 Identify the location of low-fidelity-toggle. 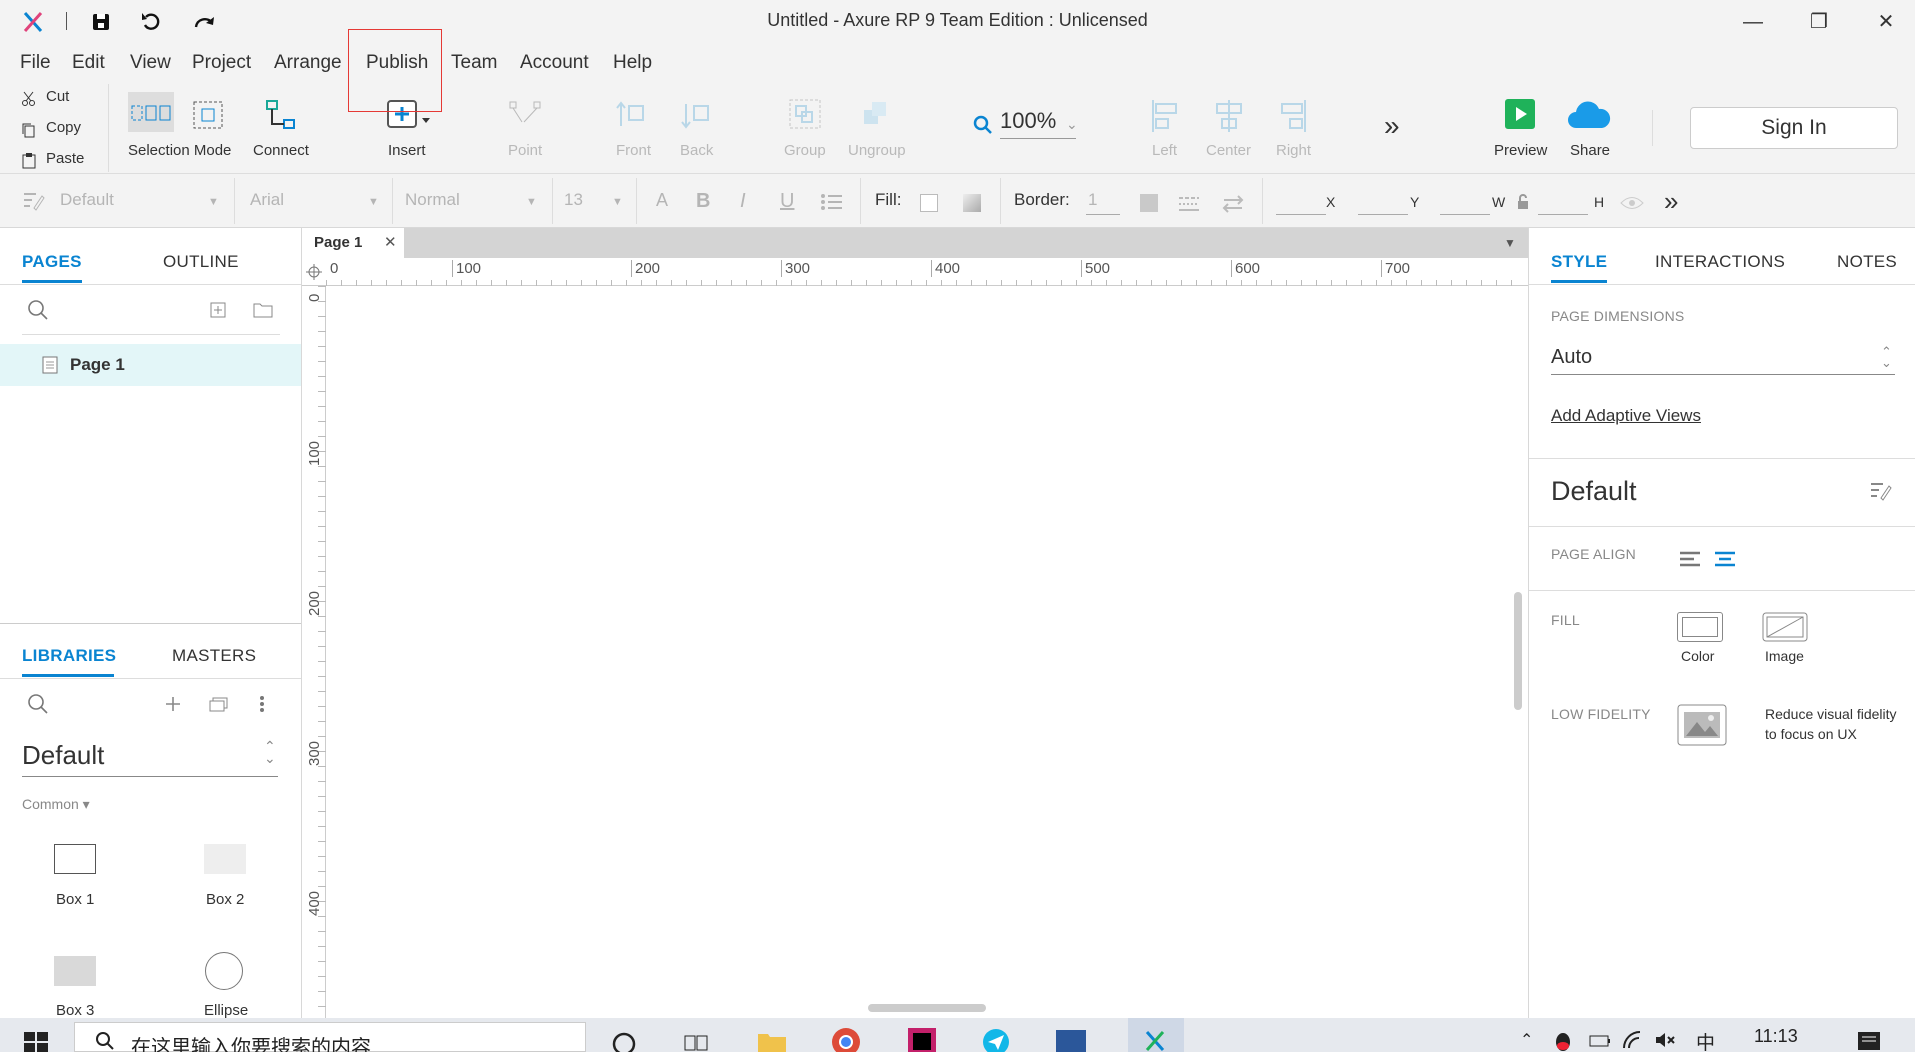
(1702, 725).